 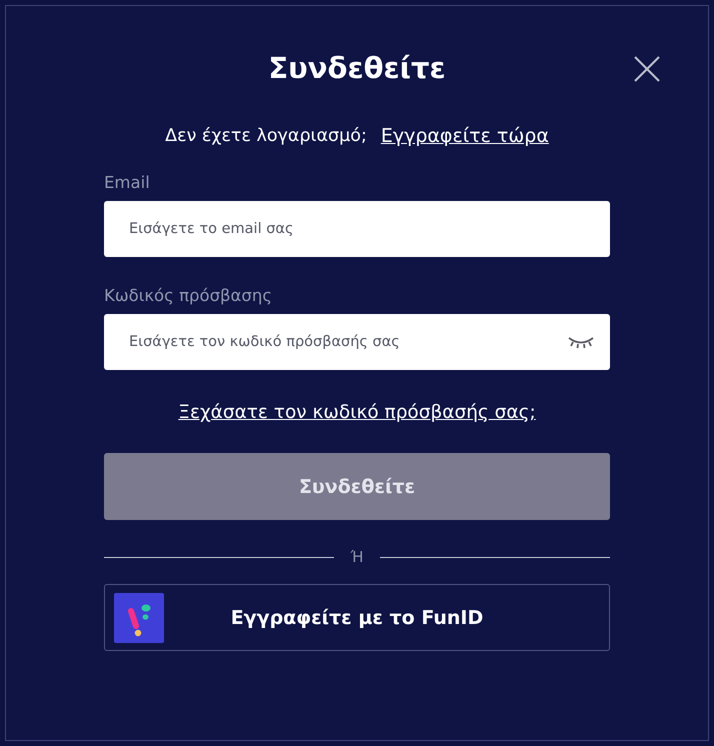 I want to click on close-icon, so click(x=647, y=69).